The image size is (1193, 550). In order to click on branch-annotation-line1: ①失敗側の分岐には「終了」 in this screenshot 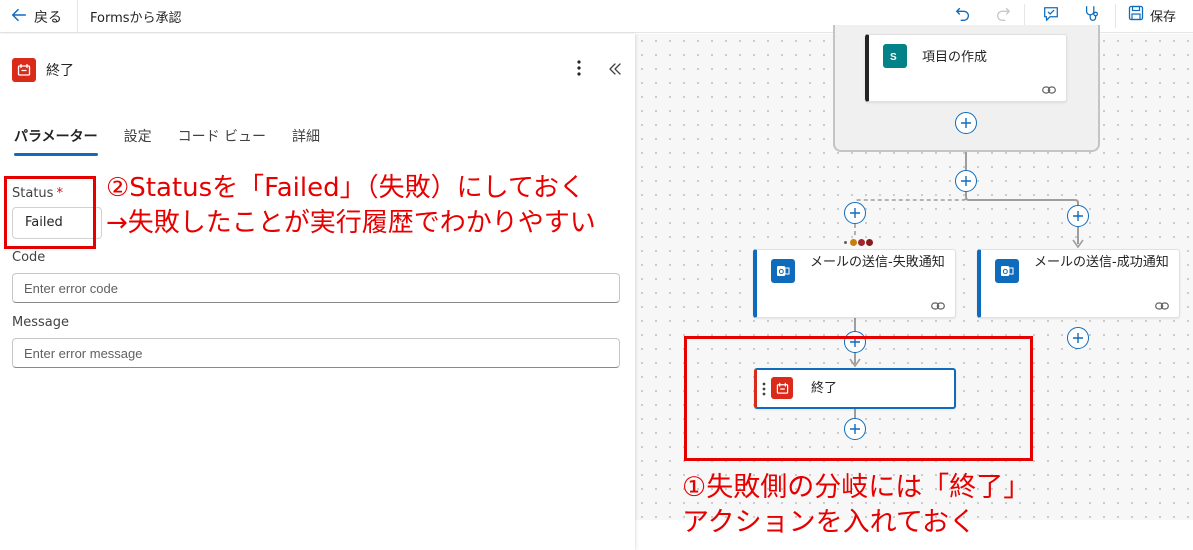, I will do `click(856, 487)`.